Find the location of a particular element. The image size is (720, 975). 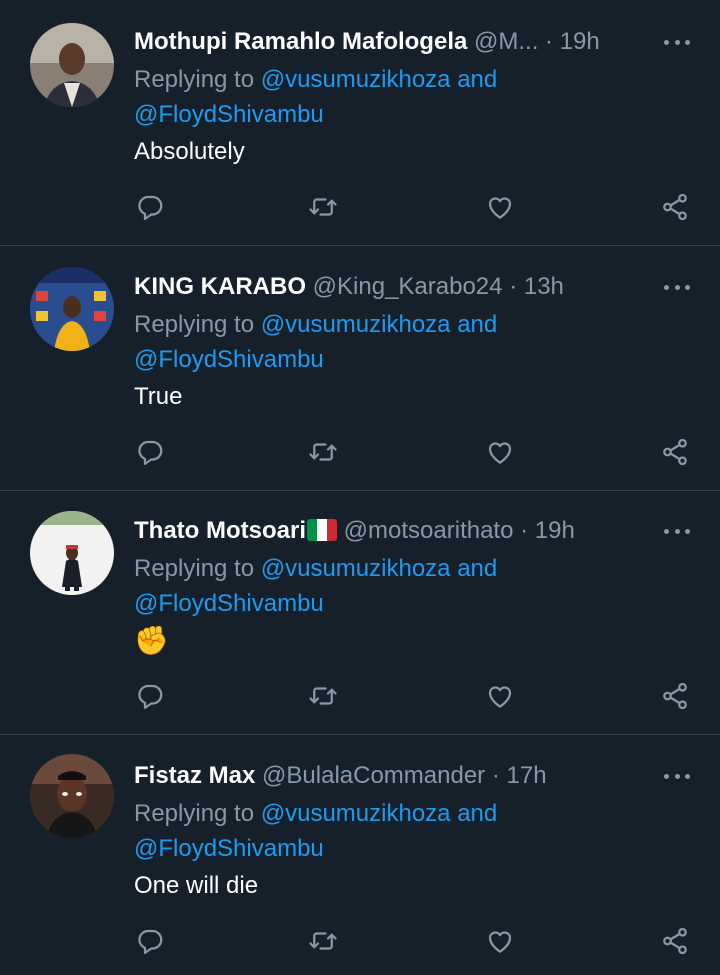

user-handle: @BulalaCommander is located at coordinates (373, 775).